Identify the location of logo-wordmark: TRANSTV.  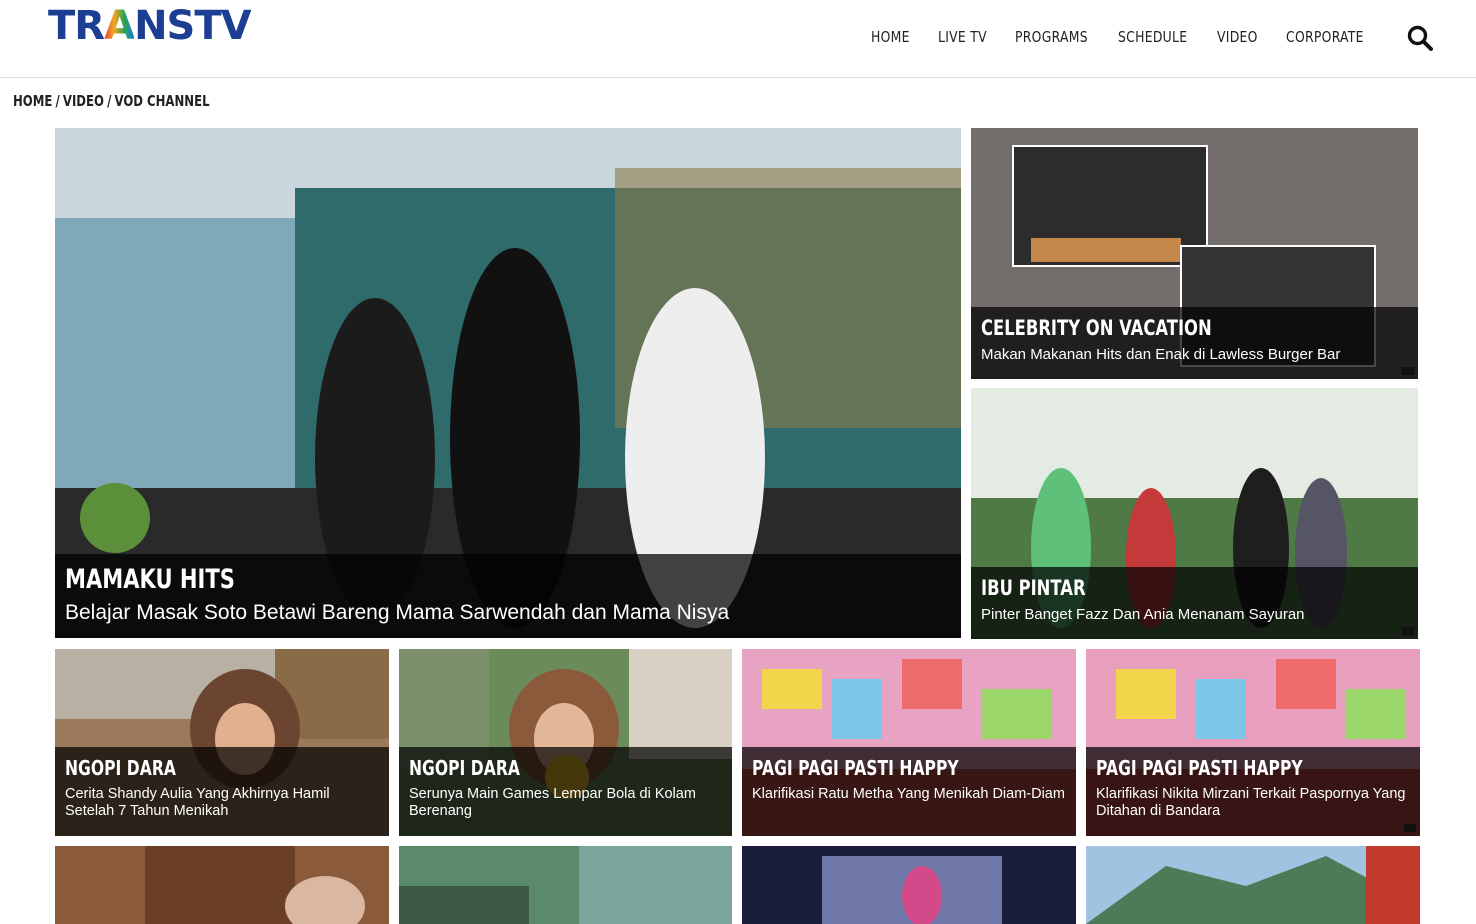
(150, 26).